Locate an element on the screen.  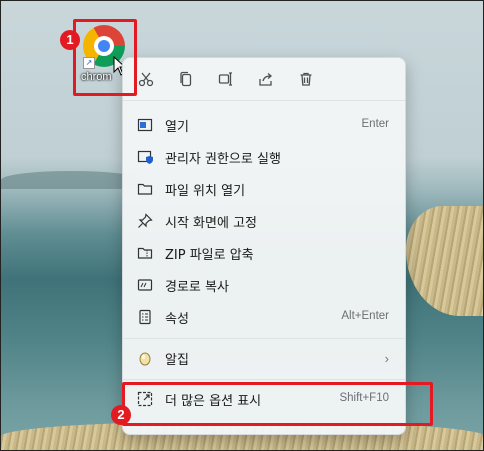
copy-icon is located at coordinates (186, 79).